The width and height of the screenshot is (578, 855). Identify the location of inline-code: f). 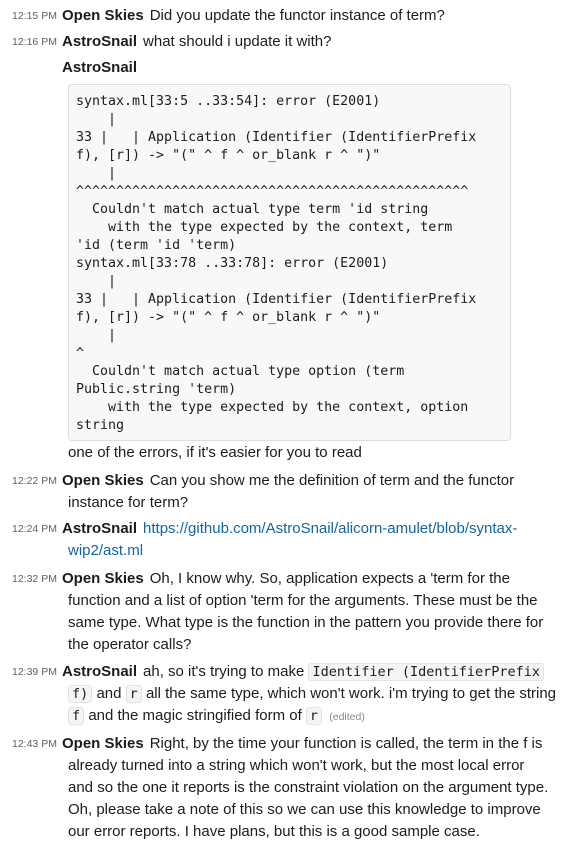
(80, 694).